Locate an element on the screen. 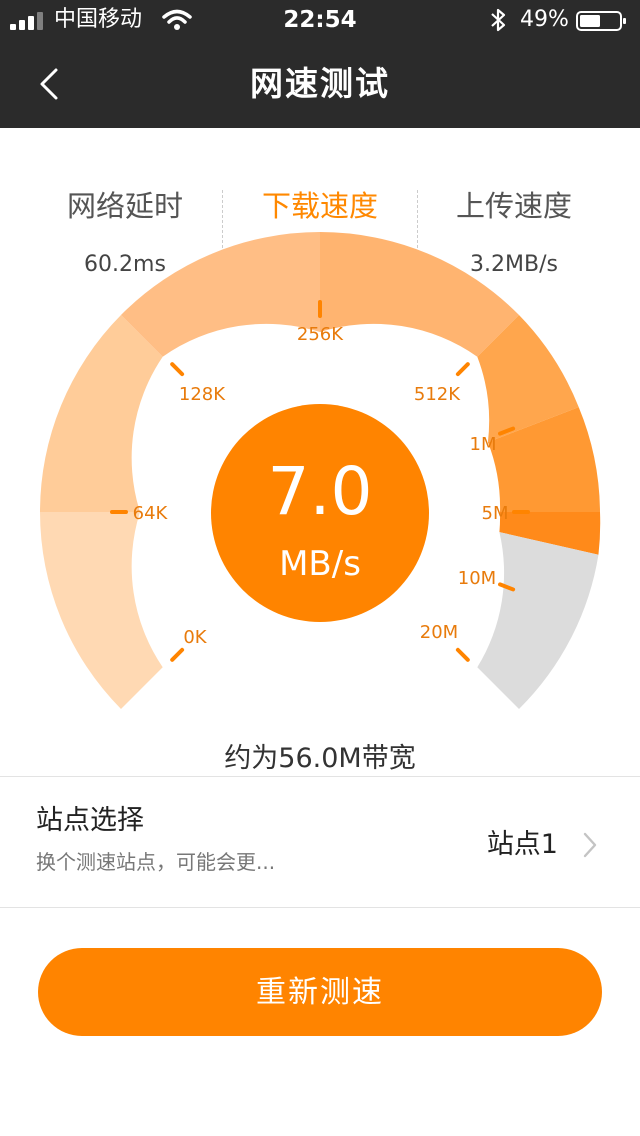 The image size is (640, 1136). tick-label: 5M is located at coordinates (495, 513).